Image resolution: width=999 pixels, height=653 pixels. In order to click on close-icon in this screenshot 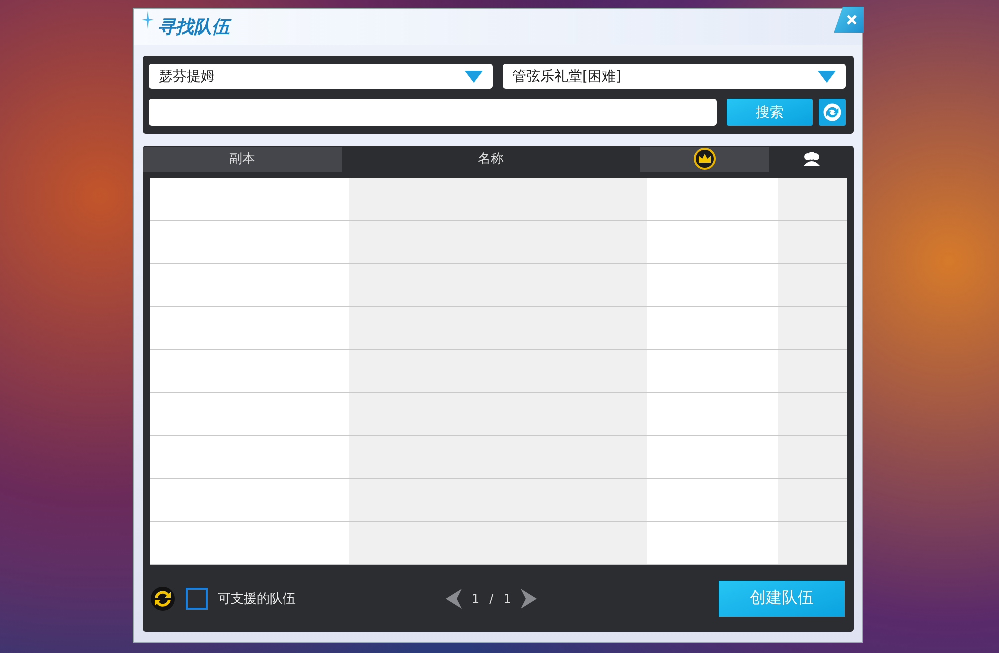, I will do `click(852, 20)`.